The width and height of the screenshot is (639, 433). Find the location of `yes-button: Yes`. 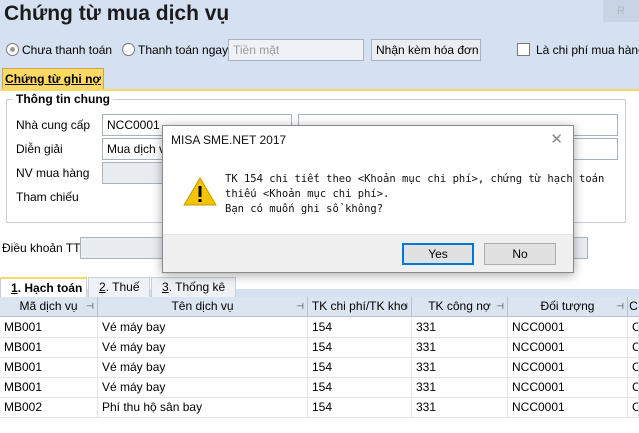

yes-button: Yes is located at coordinates (438, 254).